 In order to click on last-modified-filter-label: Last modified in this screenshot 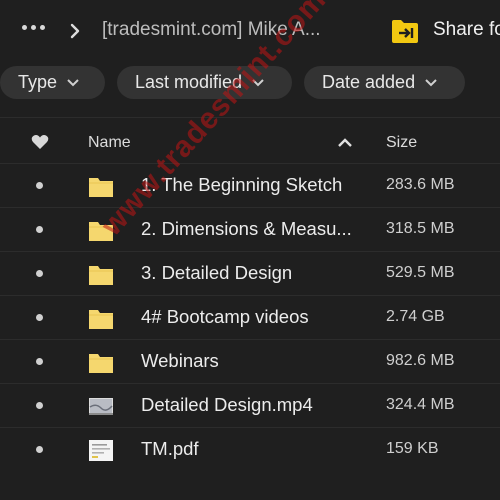, I will do `click(189, 82)`.